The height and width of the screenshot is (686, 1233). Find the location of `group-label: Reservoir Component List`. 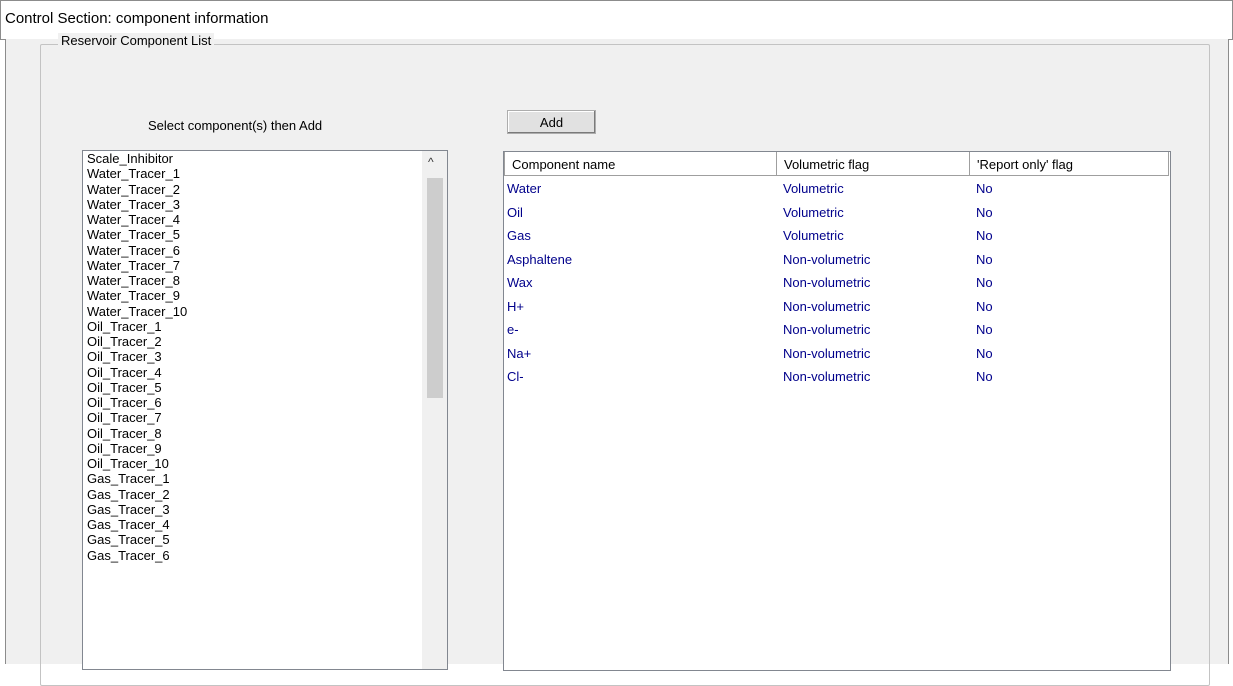

group-label: Reservoir Component List is located at coordinates (136, 40).